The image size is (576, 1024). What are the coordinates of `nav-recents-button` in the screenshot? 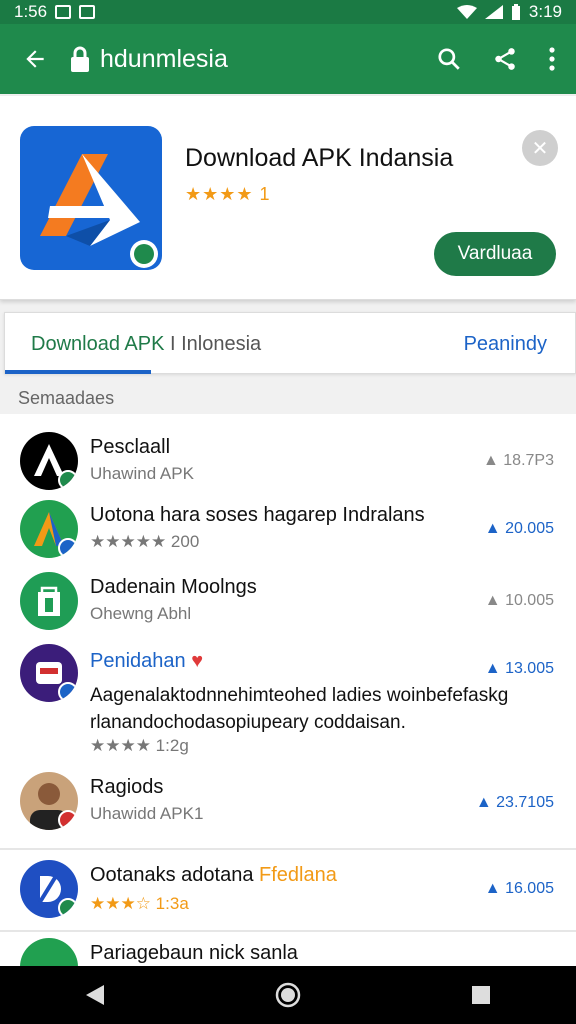 It's located at (481, 995).